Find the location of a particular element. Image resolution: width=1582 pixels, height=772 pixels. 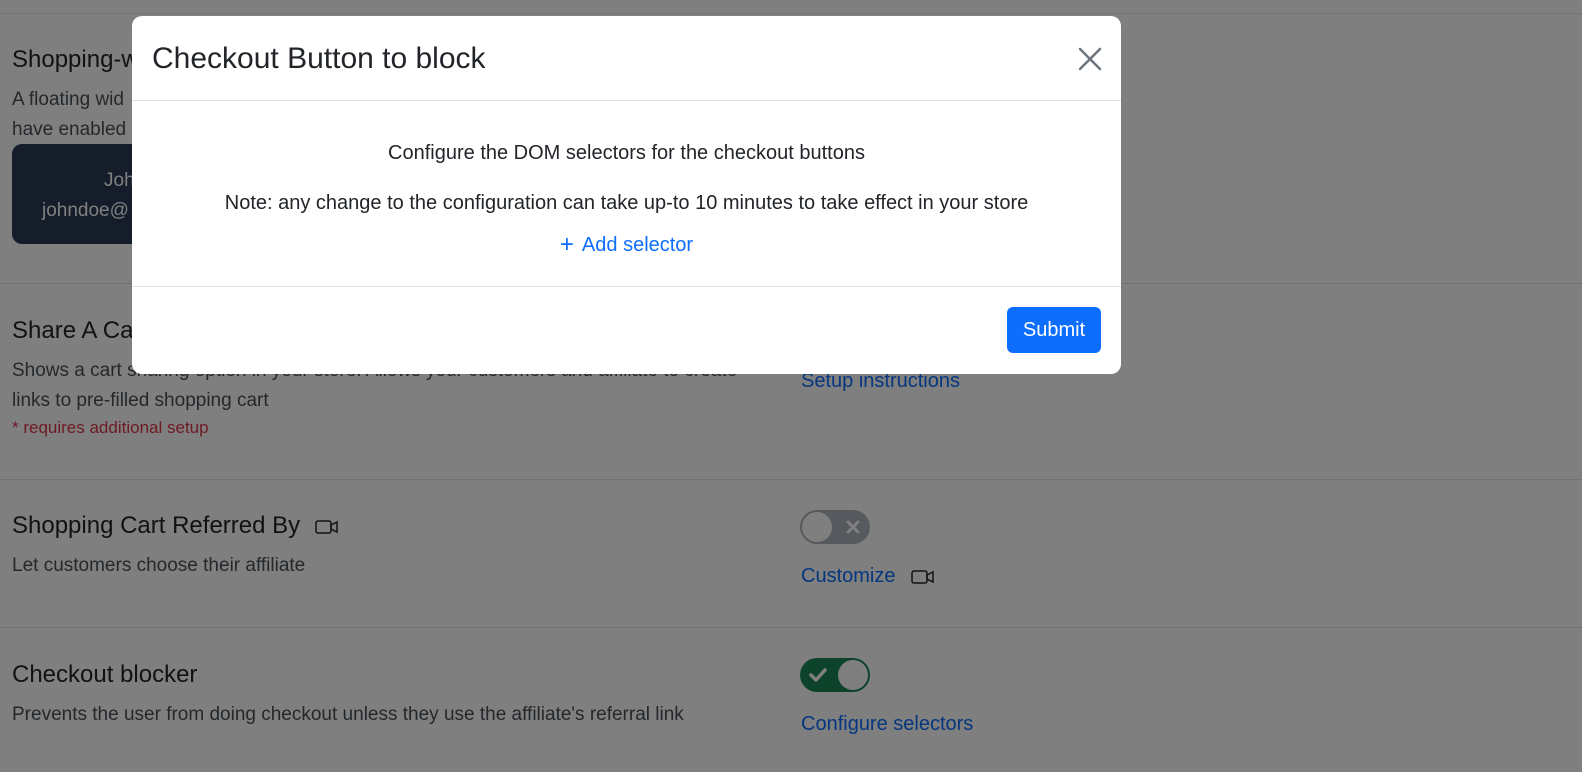

add-selector-label: Add selector is located at coordinates (637, 245).